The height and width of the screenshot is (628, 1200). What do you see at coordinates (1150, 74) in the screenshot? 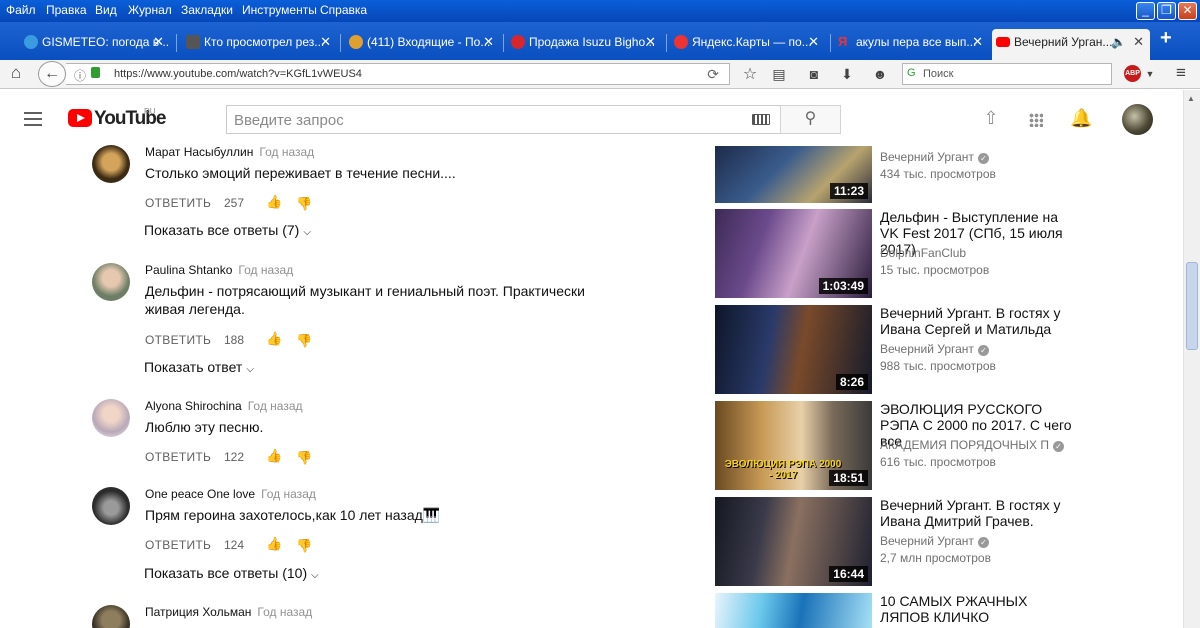
I see `chevron-down-icon: ▼` at bounding box center [1150, 74].